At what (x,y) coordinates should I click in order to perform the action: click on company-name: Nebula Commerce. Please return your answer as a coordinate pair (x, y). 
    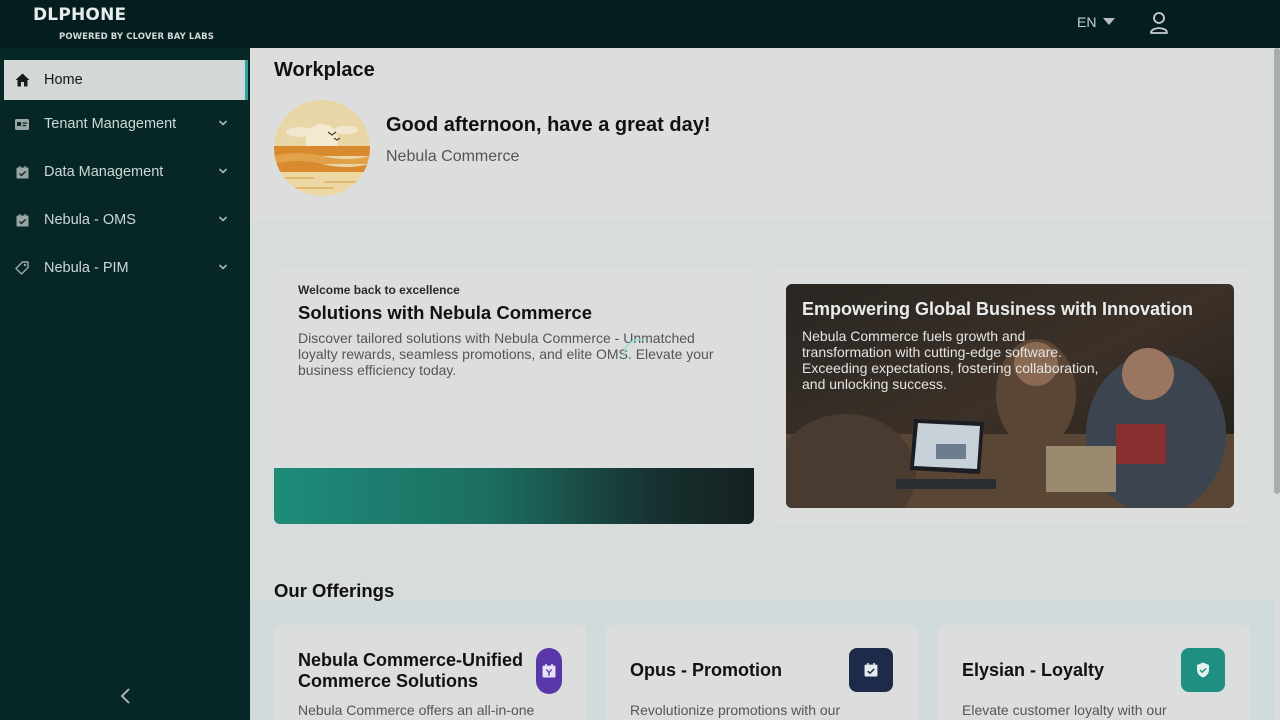
    Looking at the image, I should click on (453, 156).